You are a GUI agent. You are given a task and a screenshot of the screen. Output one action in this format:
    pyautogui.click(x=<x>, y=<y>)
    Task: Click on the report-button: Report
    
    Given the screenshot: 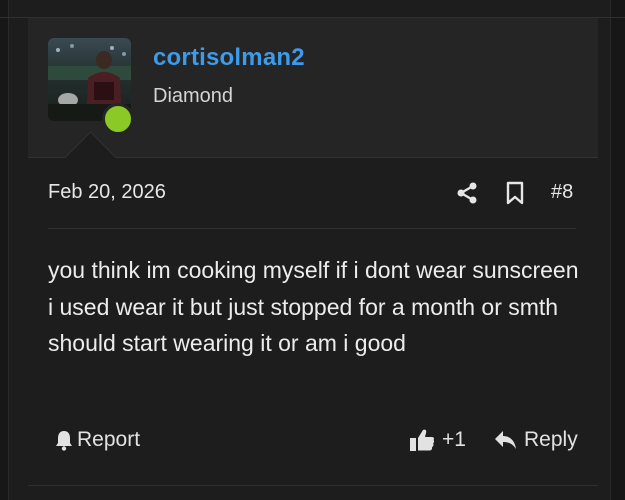 What is the action you would take?
    pyautogui.click(x=97, y=440)
    